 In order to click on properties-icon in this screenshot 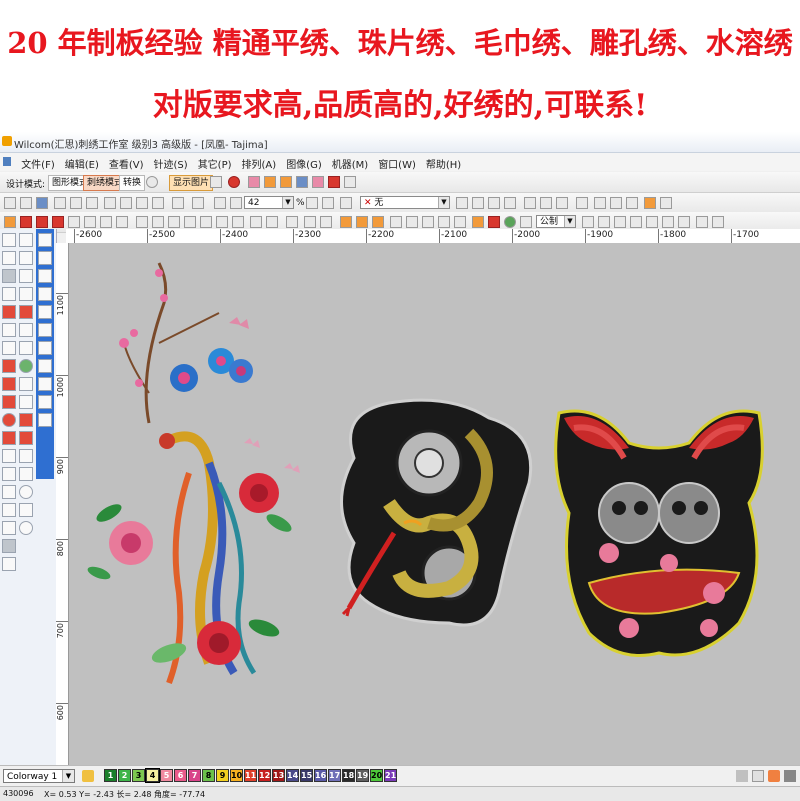, I will do `click(582, 203)`.